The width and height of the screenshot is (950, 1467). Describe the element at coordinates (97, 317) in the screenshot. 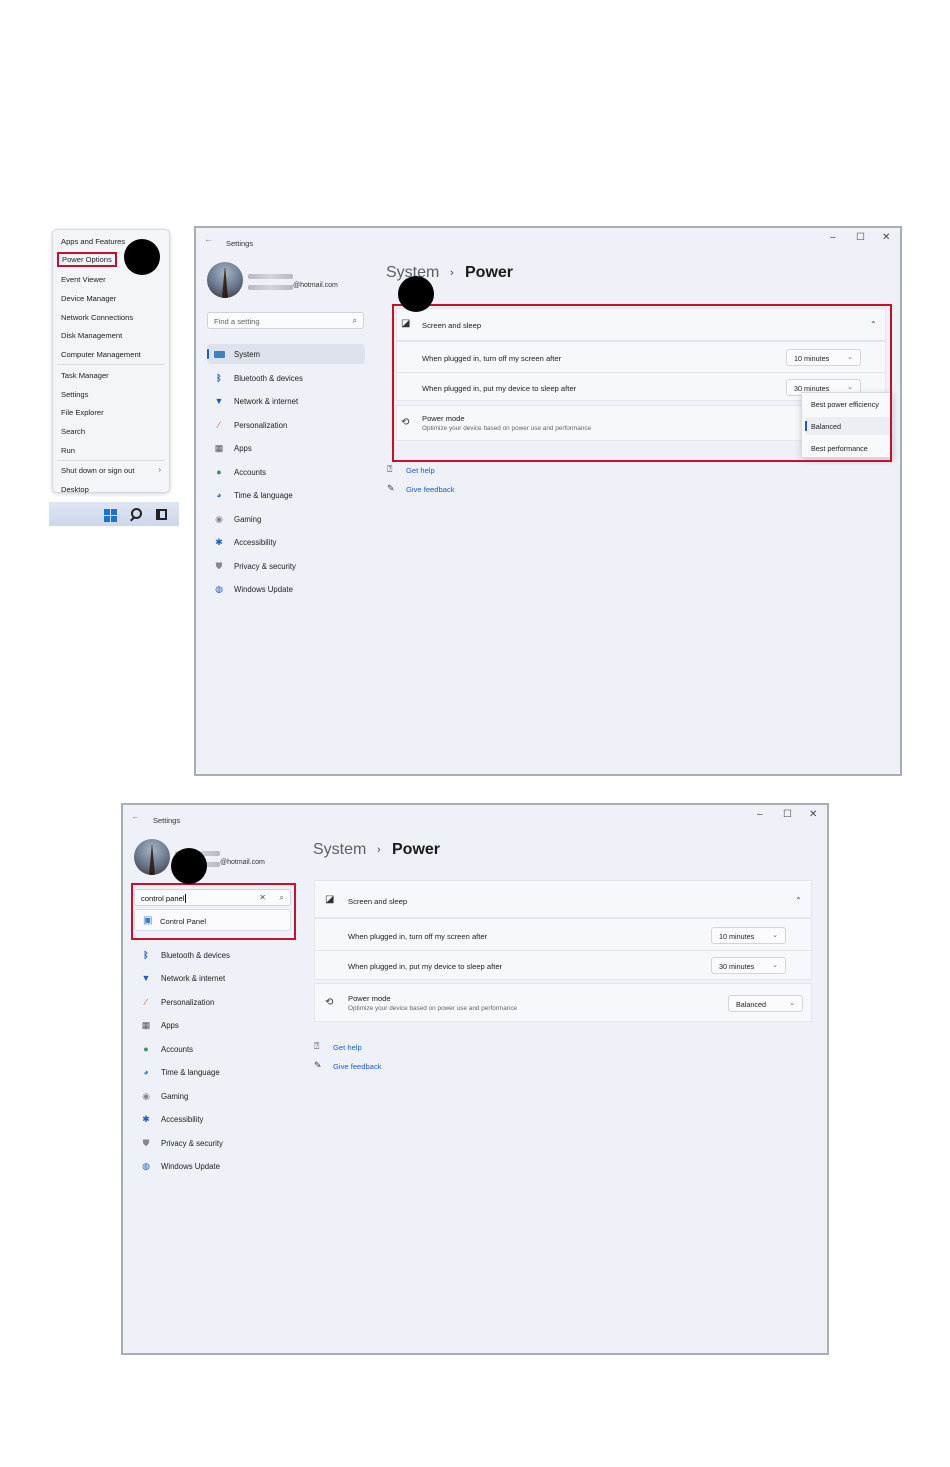

I see `menu-item-network-connections: Network Connections` at that location.